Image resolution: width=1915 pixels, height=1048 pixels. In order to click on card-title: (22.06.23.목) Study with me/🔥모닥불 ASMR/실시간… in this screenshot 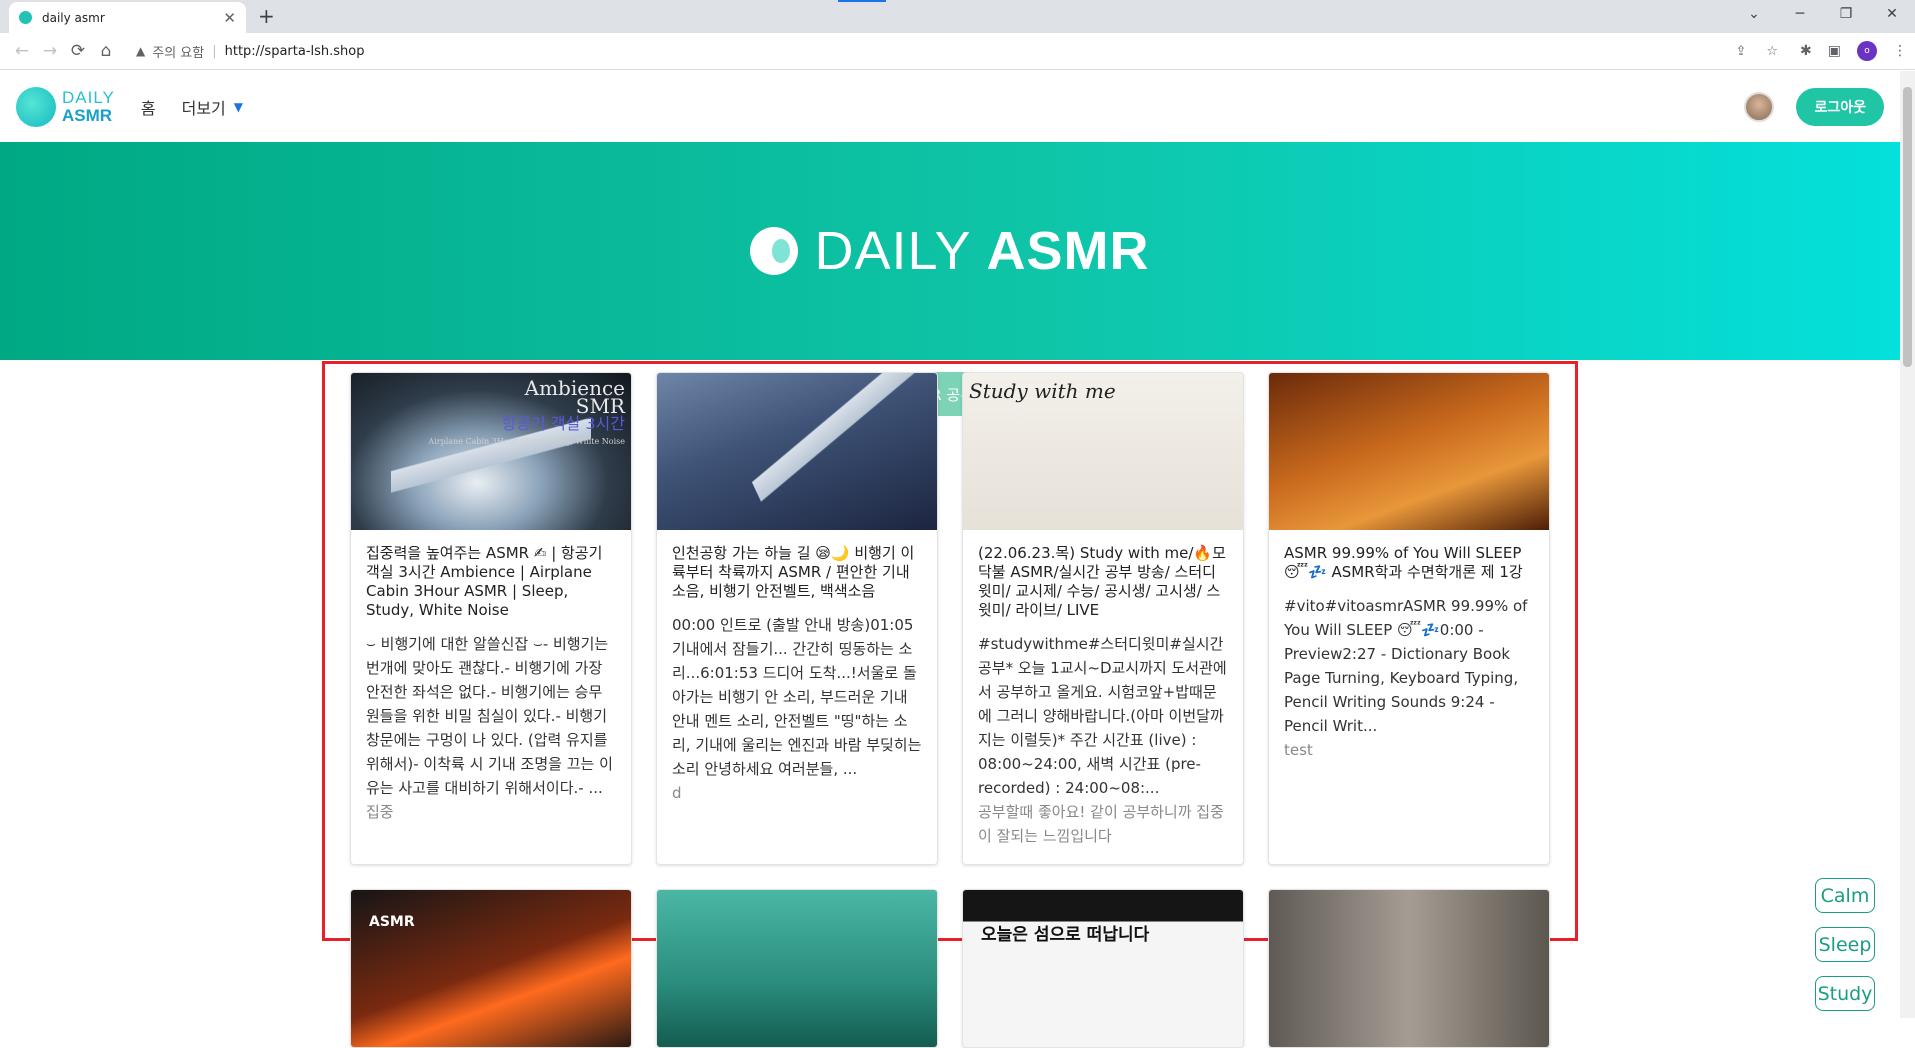, I will do `click(1102, 581)`.